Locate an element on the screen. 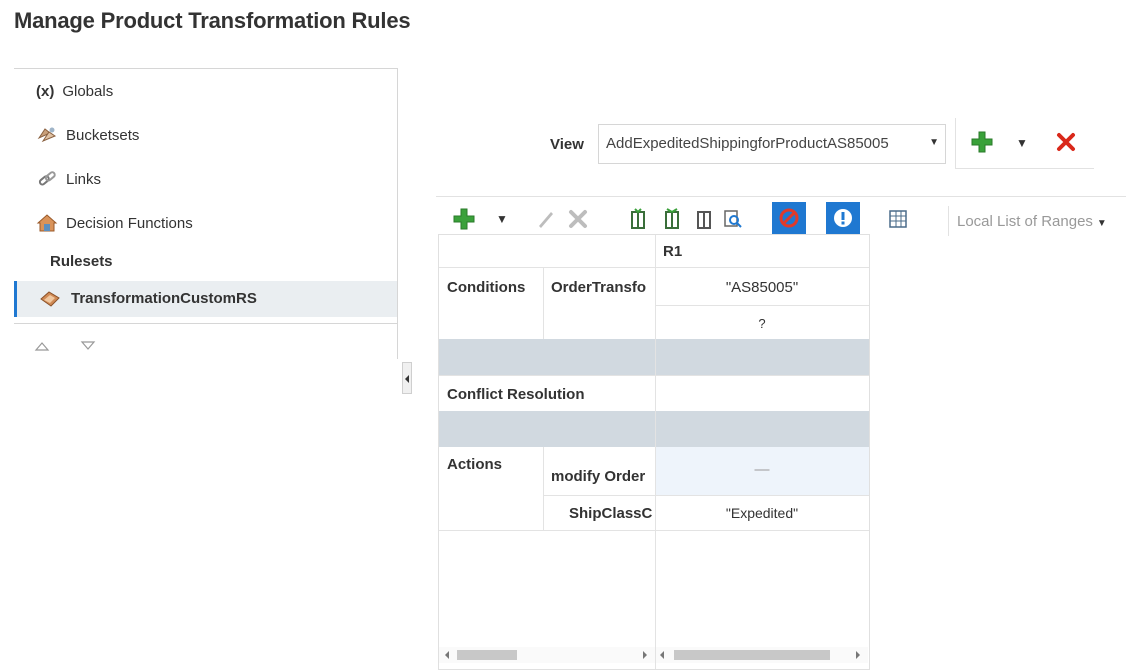 The width and height of the screenshot is (1130, 671). actions-label: Actions is located at coordinates (475, 464).